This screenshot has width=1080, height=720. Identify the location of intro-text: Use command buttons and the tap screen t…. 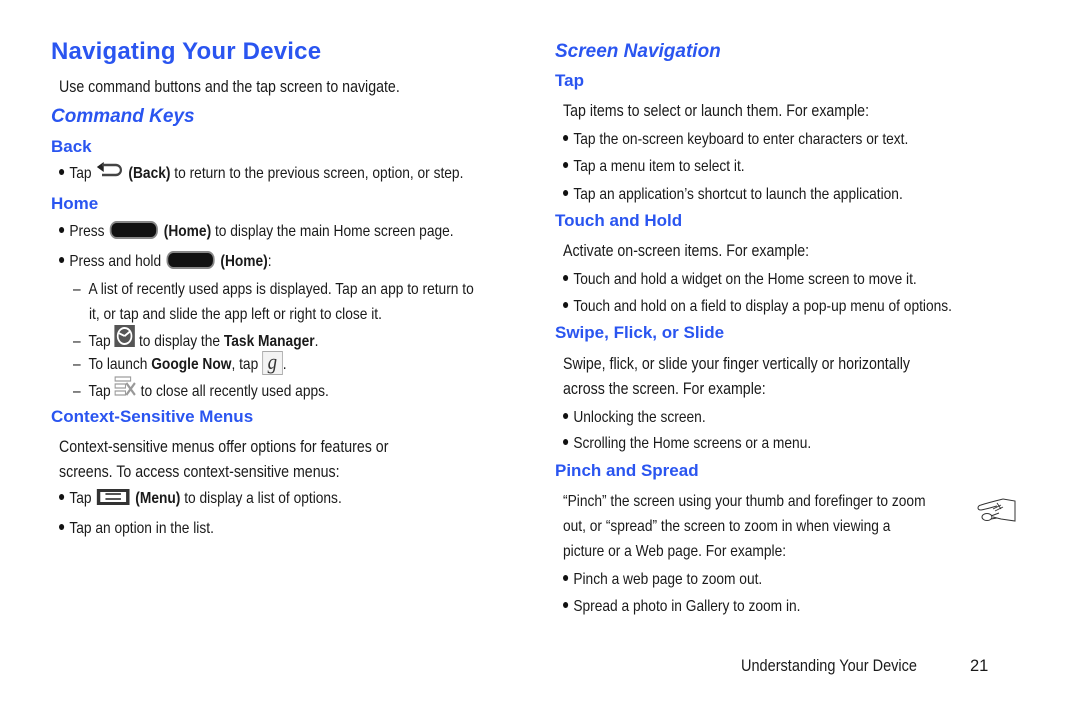
(229, 87).